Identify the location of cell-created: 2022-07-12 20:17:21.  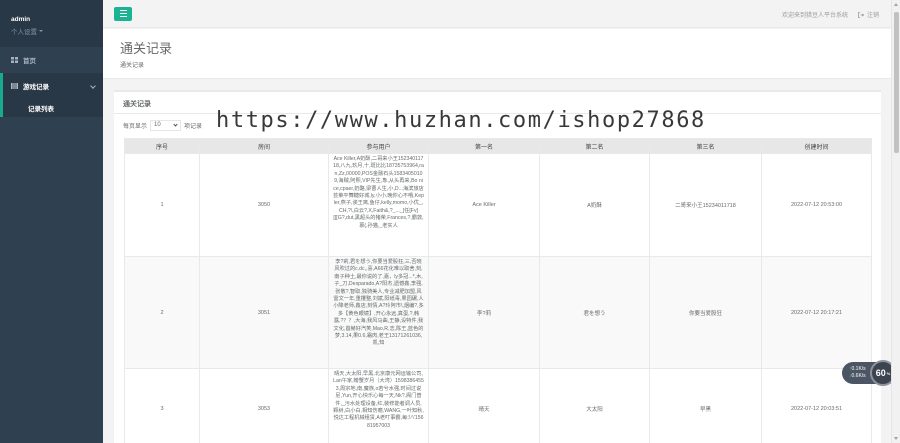
(816, 312).